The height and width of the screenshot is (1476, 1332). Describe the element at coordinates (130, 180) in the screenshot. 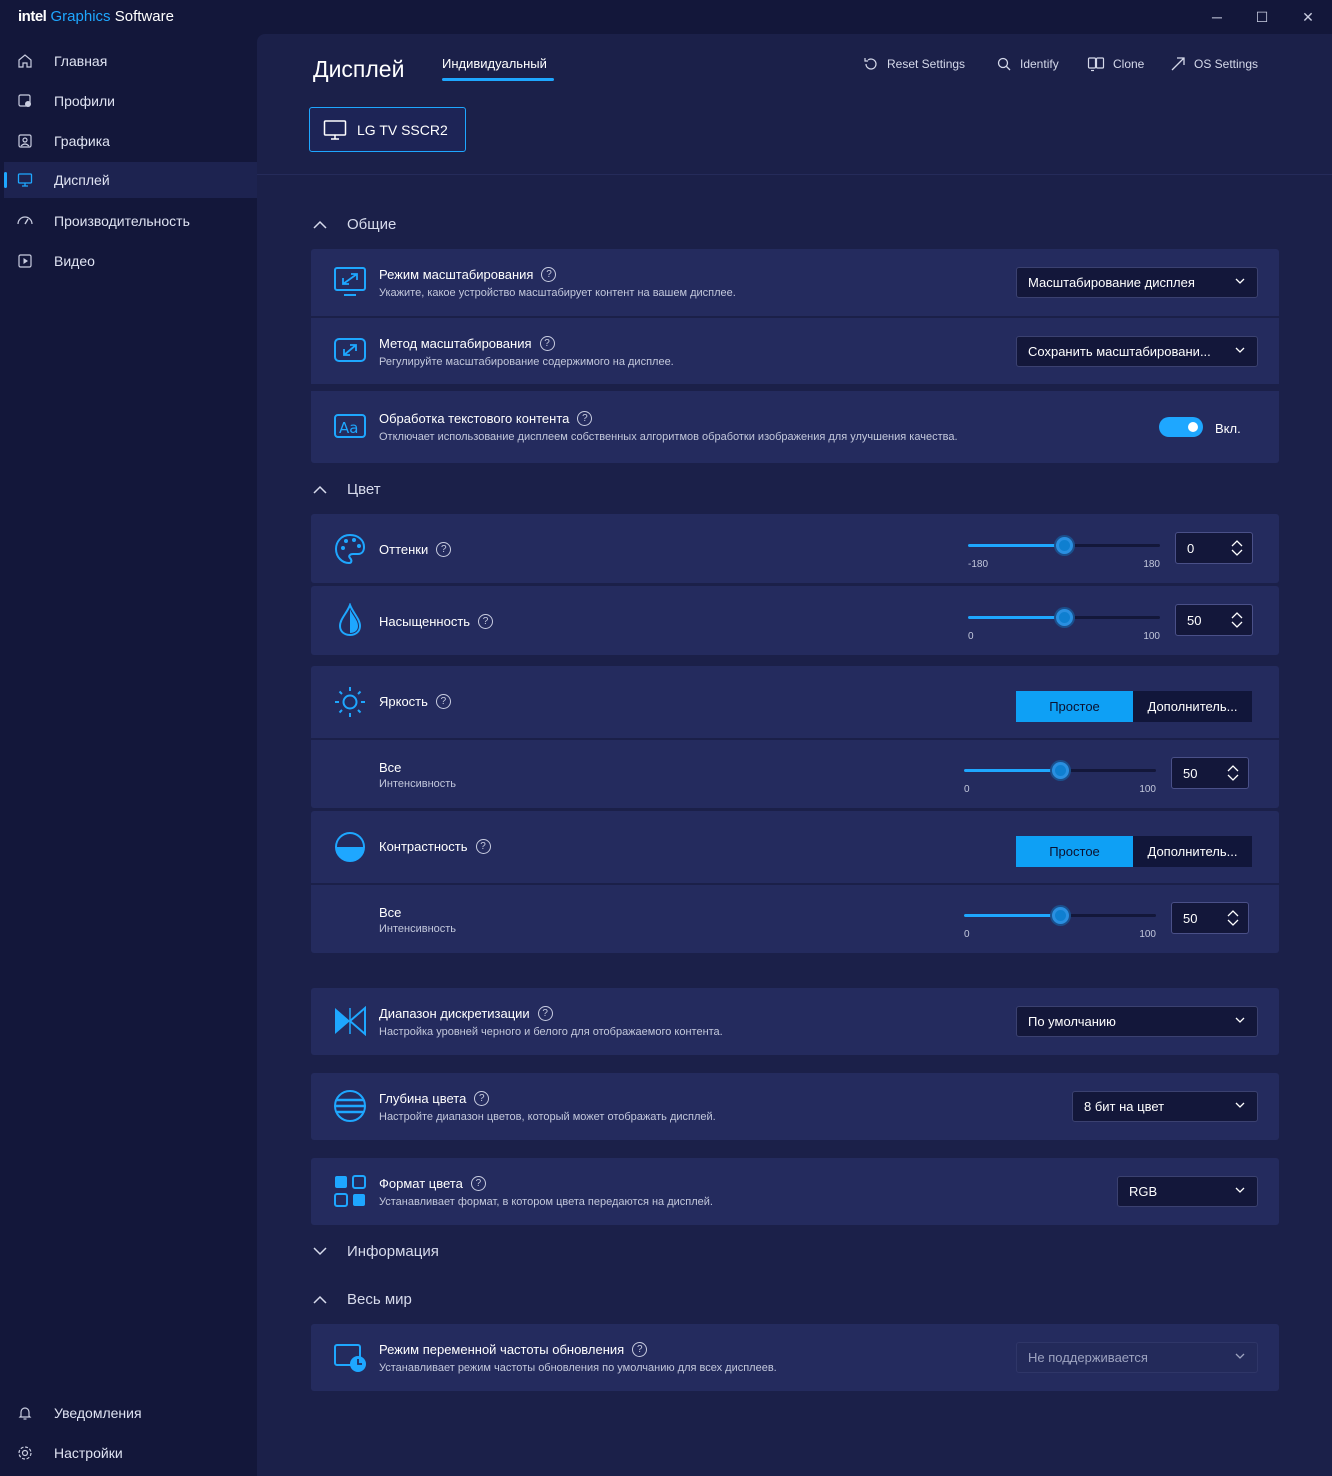

I see `sidebar-item-display: Дисплей` at that location.